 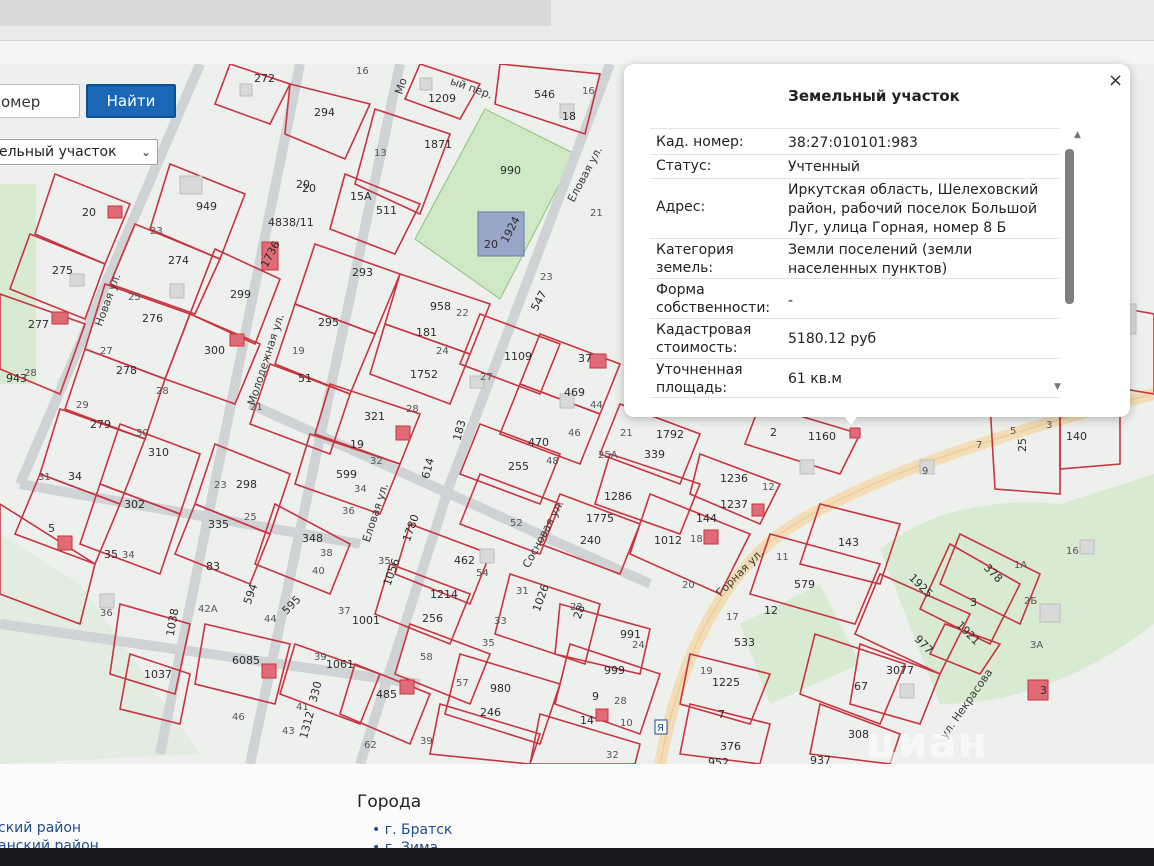 I want to click on svg-text: 40, so click(x=318, y=571).